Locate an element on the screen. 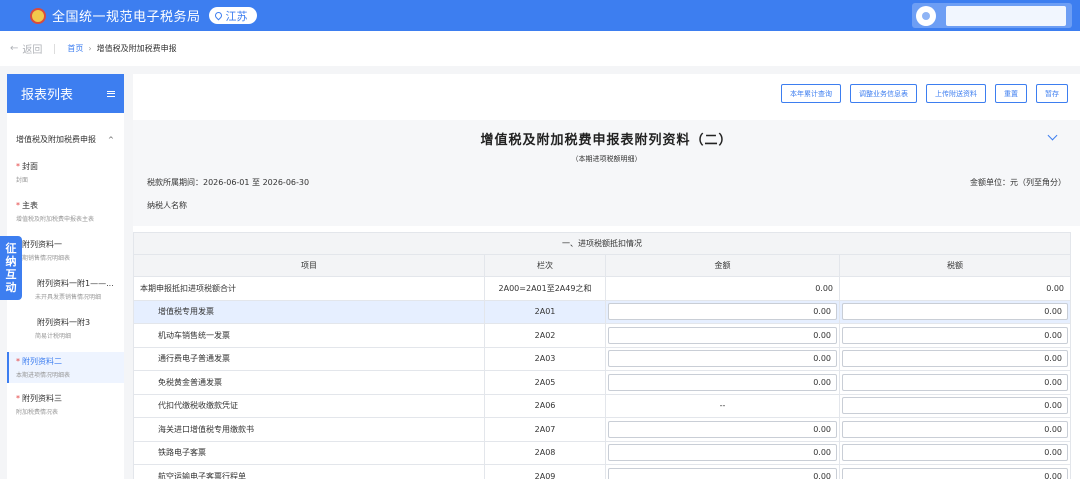  toolbar: 本年累计查询 调整业务信息表 上传附送资料 重置 暂存 is located at coordinates (920, 93).